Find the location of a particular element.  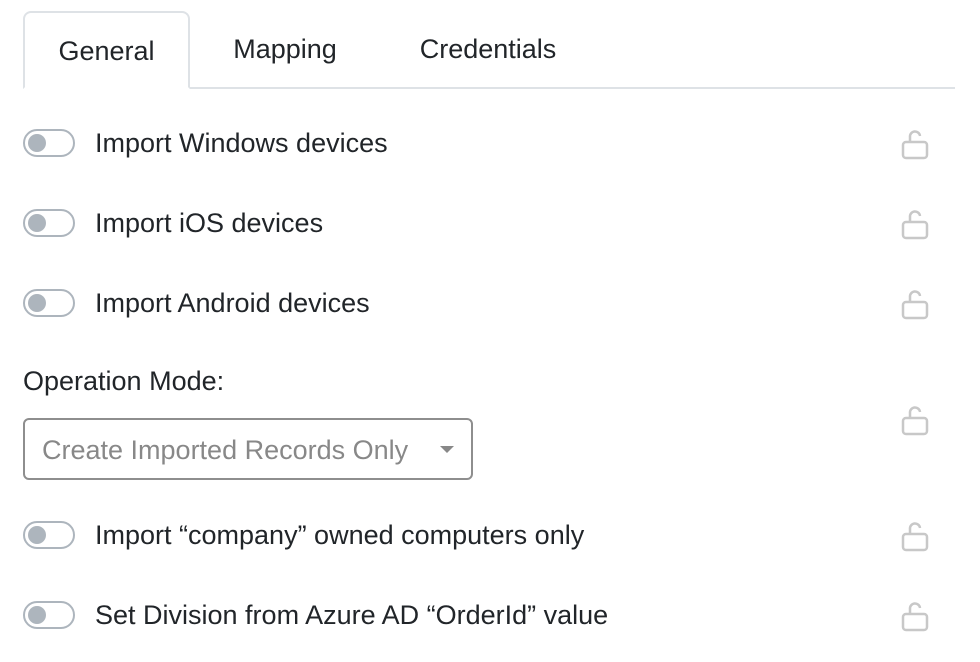

setting-label: Import iOS devices is located at coordinates (209, 223).